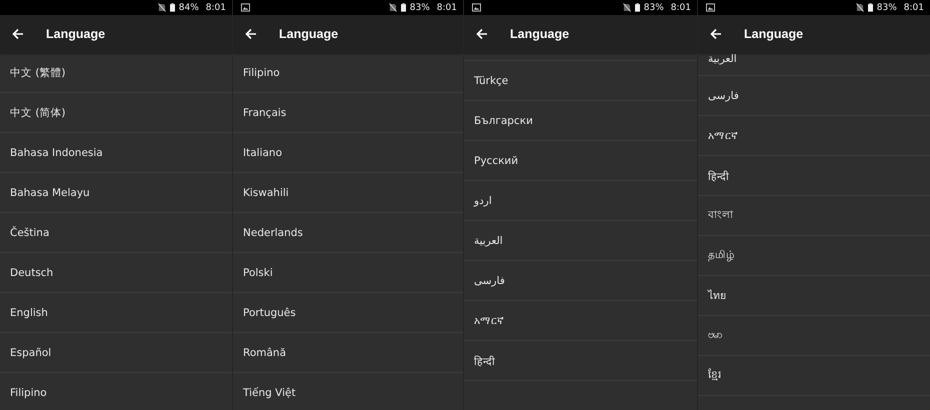 The width and height of the screenshot is (930, 410). Describe the element at coordinates (814, 96) in the screenshot. I see `language-option: فارسی` at that location.